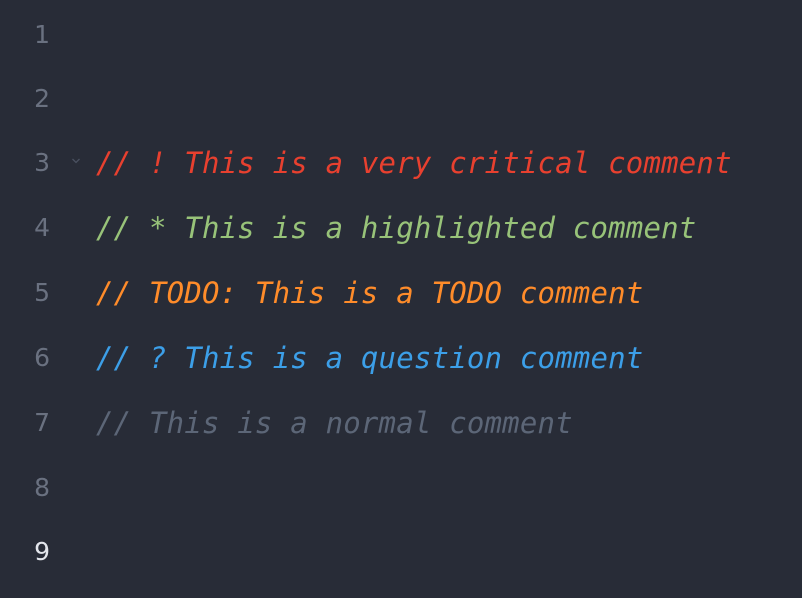 The height and width of the screenshot is (598, 802). I want to click on critical-comment: // ! This is a very critical comment, so click(414, 163).